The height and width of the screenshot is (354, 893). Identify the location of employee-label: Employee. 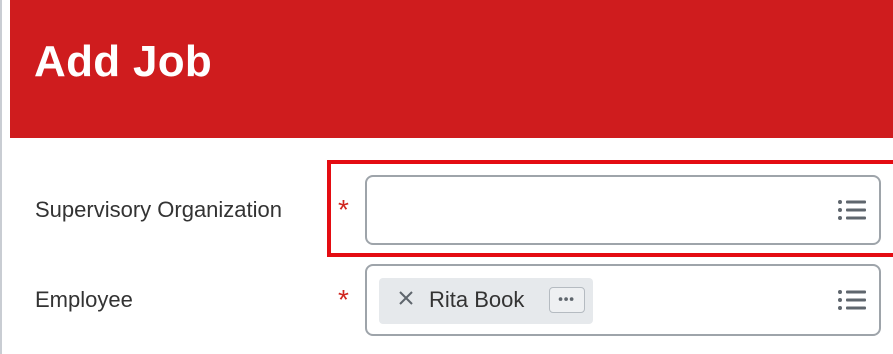
(84, 299).